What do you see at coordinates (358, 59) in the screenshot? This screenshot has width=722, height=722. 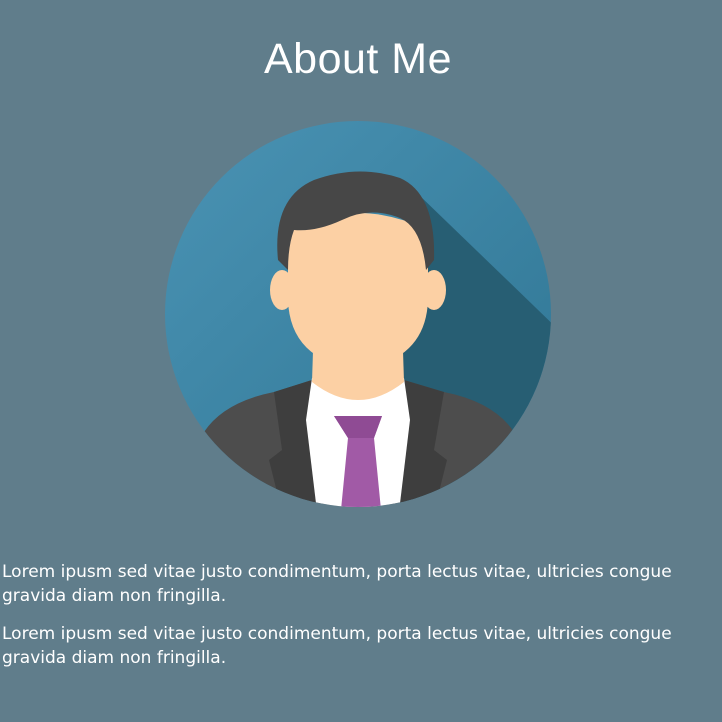 I see `page-title: About Me` at bounding box center [358, 59].